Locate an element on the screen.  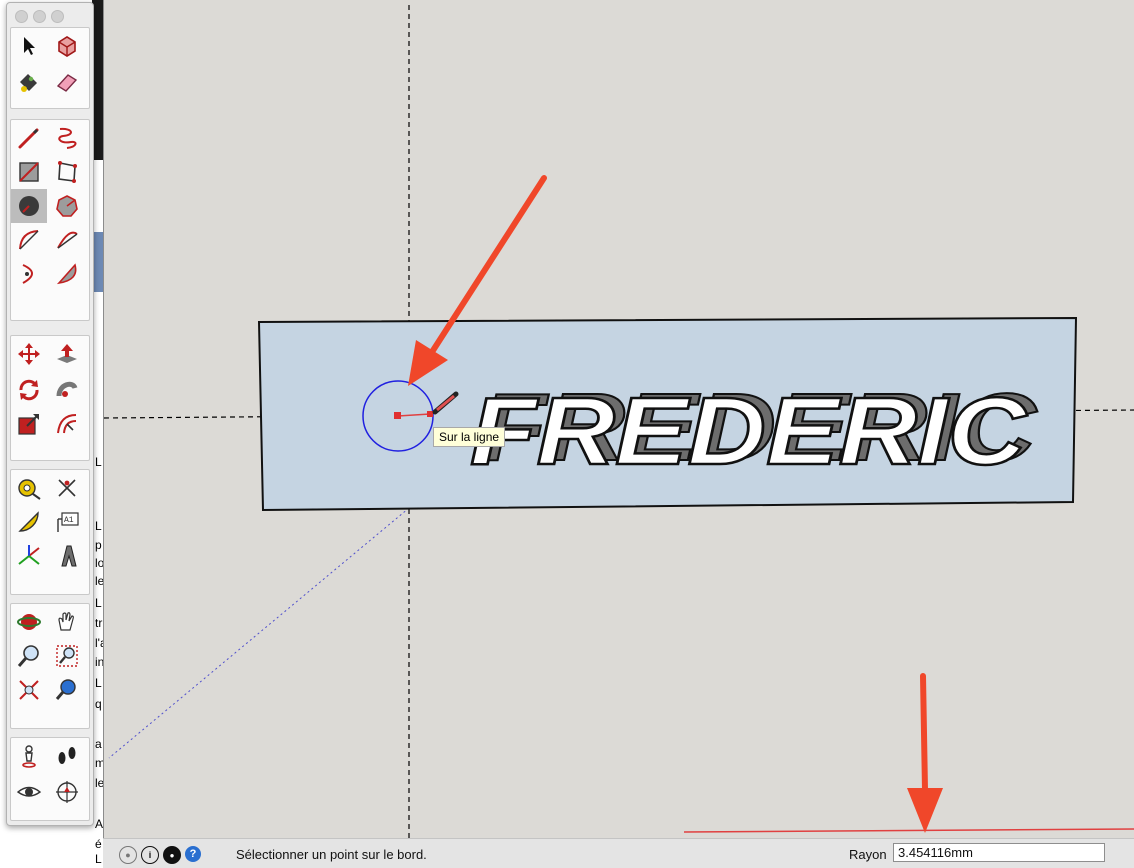
rotate-tool is located at coordinates (29, 390).